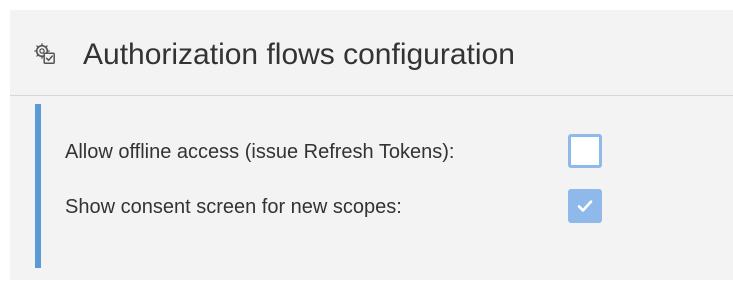  What do you see at coordinates (38, 186) in the screenshot?
I see `section-accent-bar` at bounding box center [38, 186].